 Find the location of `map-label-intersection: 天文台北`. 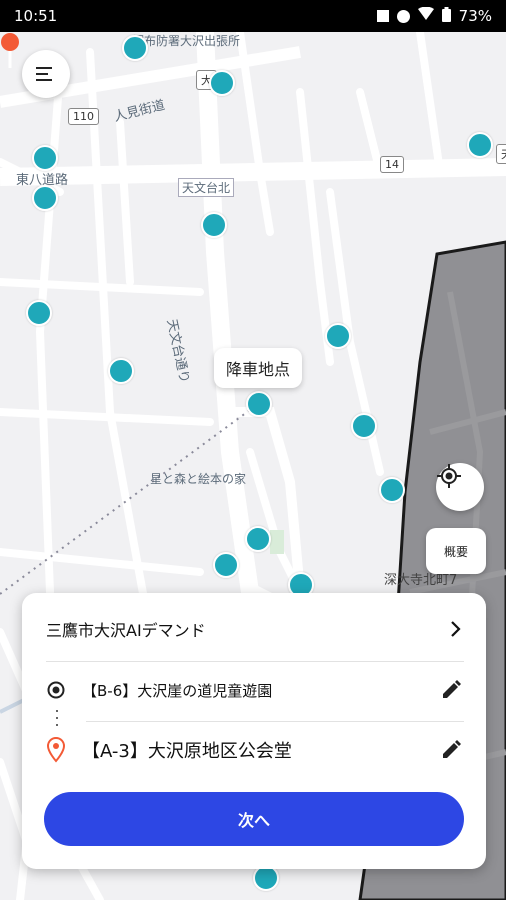

map-label-intersection: 天文台北 is located at coordinates (206, 187).